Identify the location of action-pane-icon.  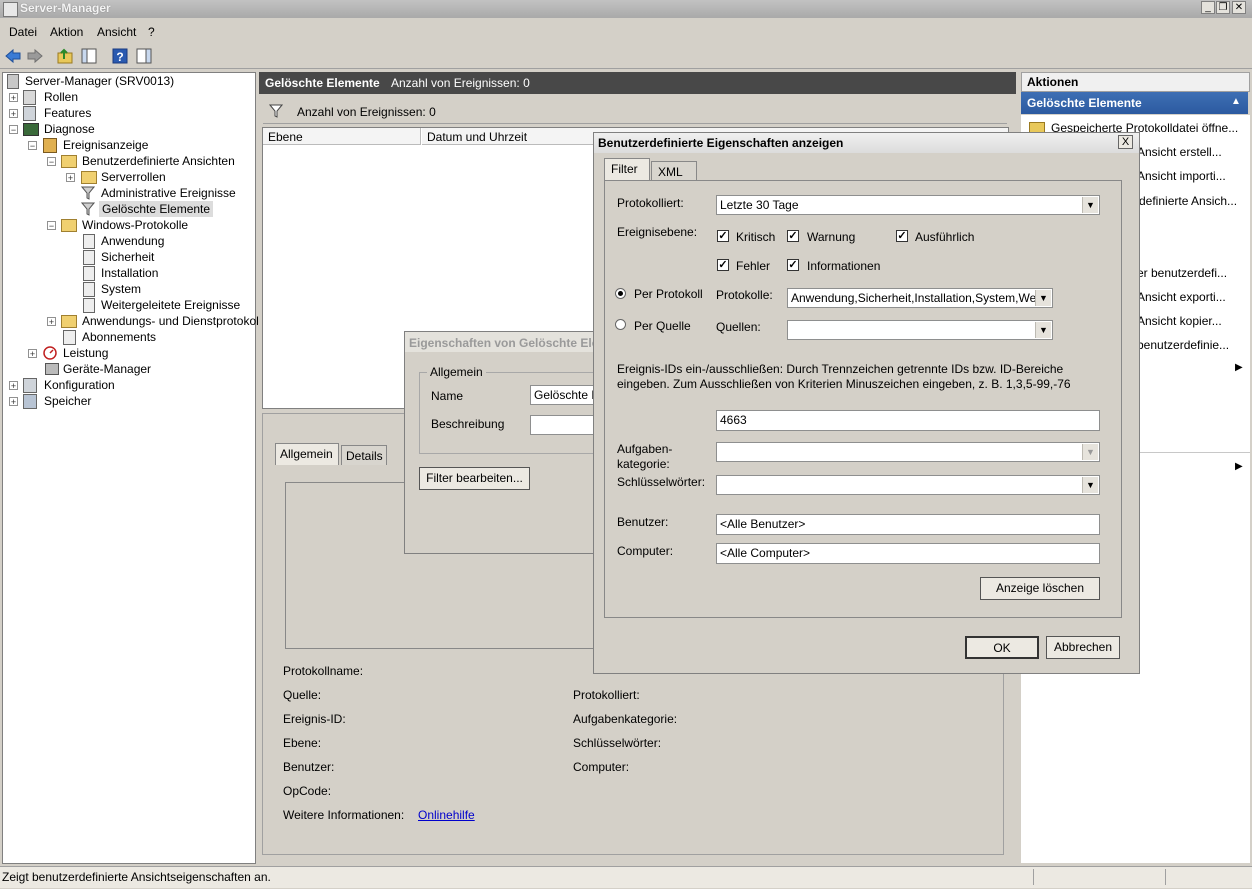
(144, 56).